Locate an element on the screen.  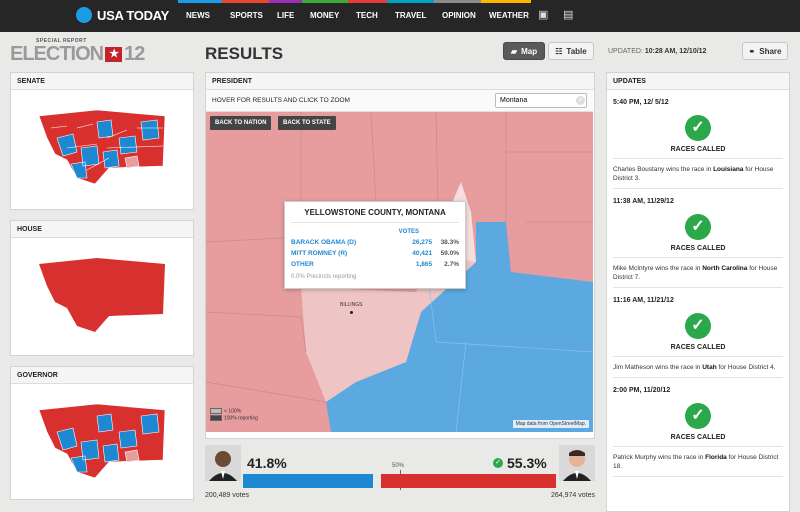
updated-timestamp: UPDATED: 10:28 AM, 12/10/12 is located at coordinates (657, 51).